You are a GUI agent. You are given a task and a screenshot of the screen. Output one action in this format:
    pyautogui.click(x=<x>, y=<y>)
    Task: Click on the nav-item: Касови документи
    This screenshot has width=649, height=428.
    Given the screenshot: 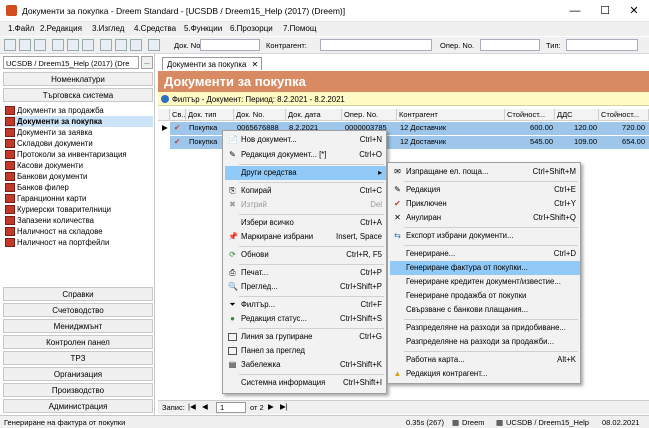 What is the action you would take?
    pyautogui.click(x=44, y=165)
    